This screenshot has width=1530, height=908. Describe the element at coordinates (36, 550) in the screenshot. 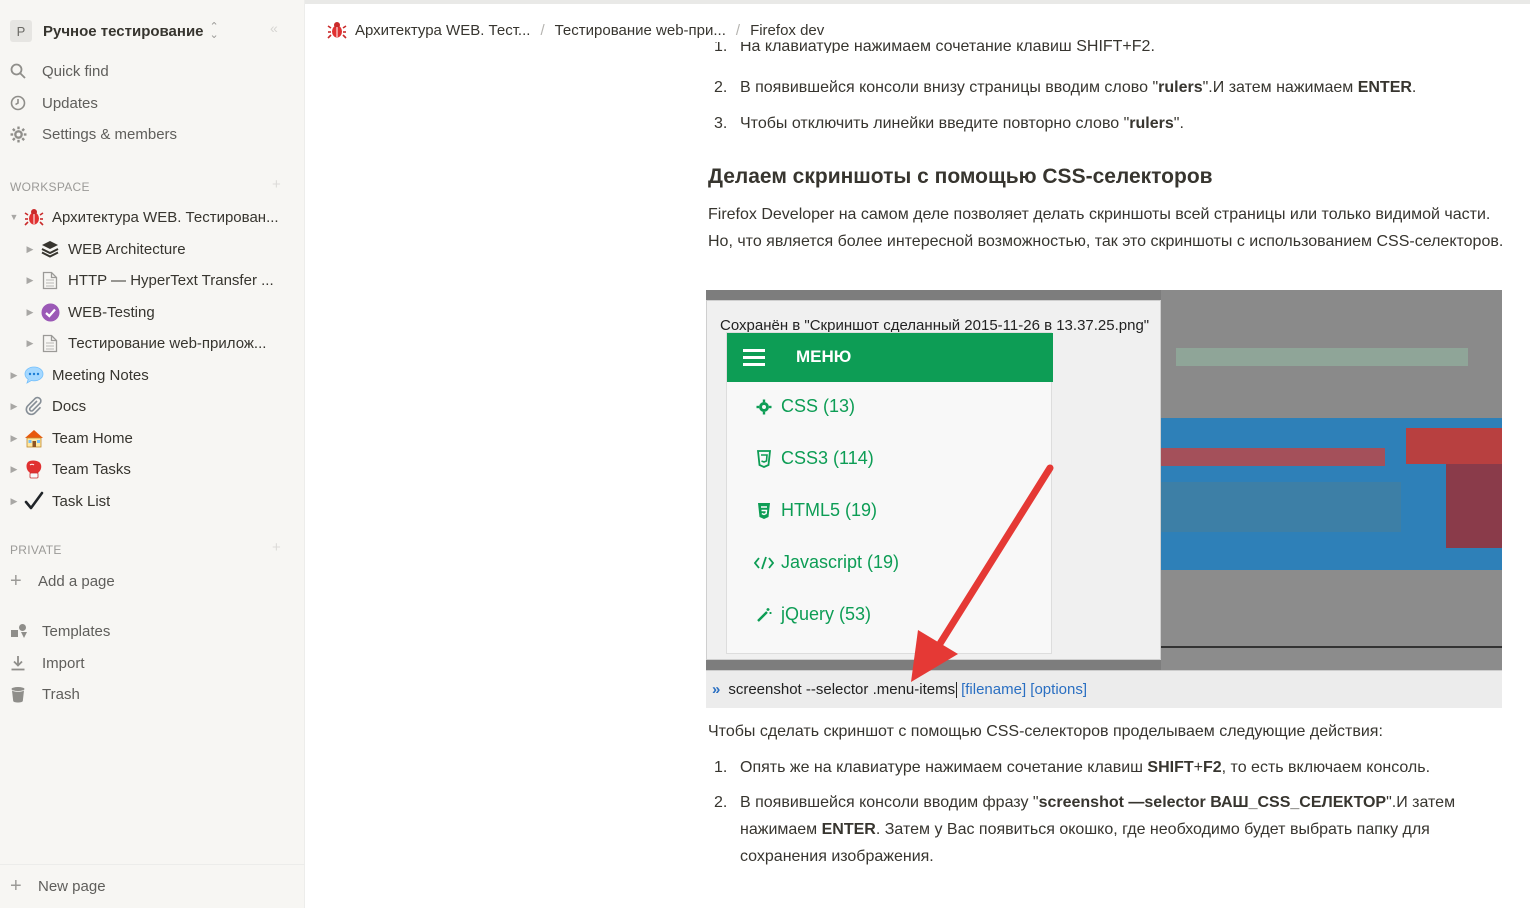

I see `private-section-label: PRIVATE` at that location.